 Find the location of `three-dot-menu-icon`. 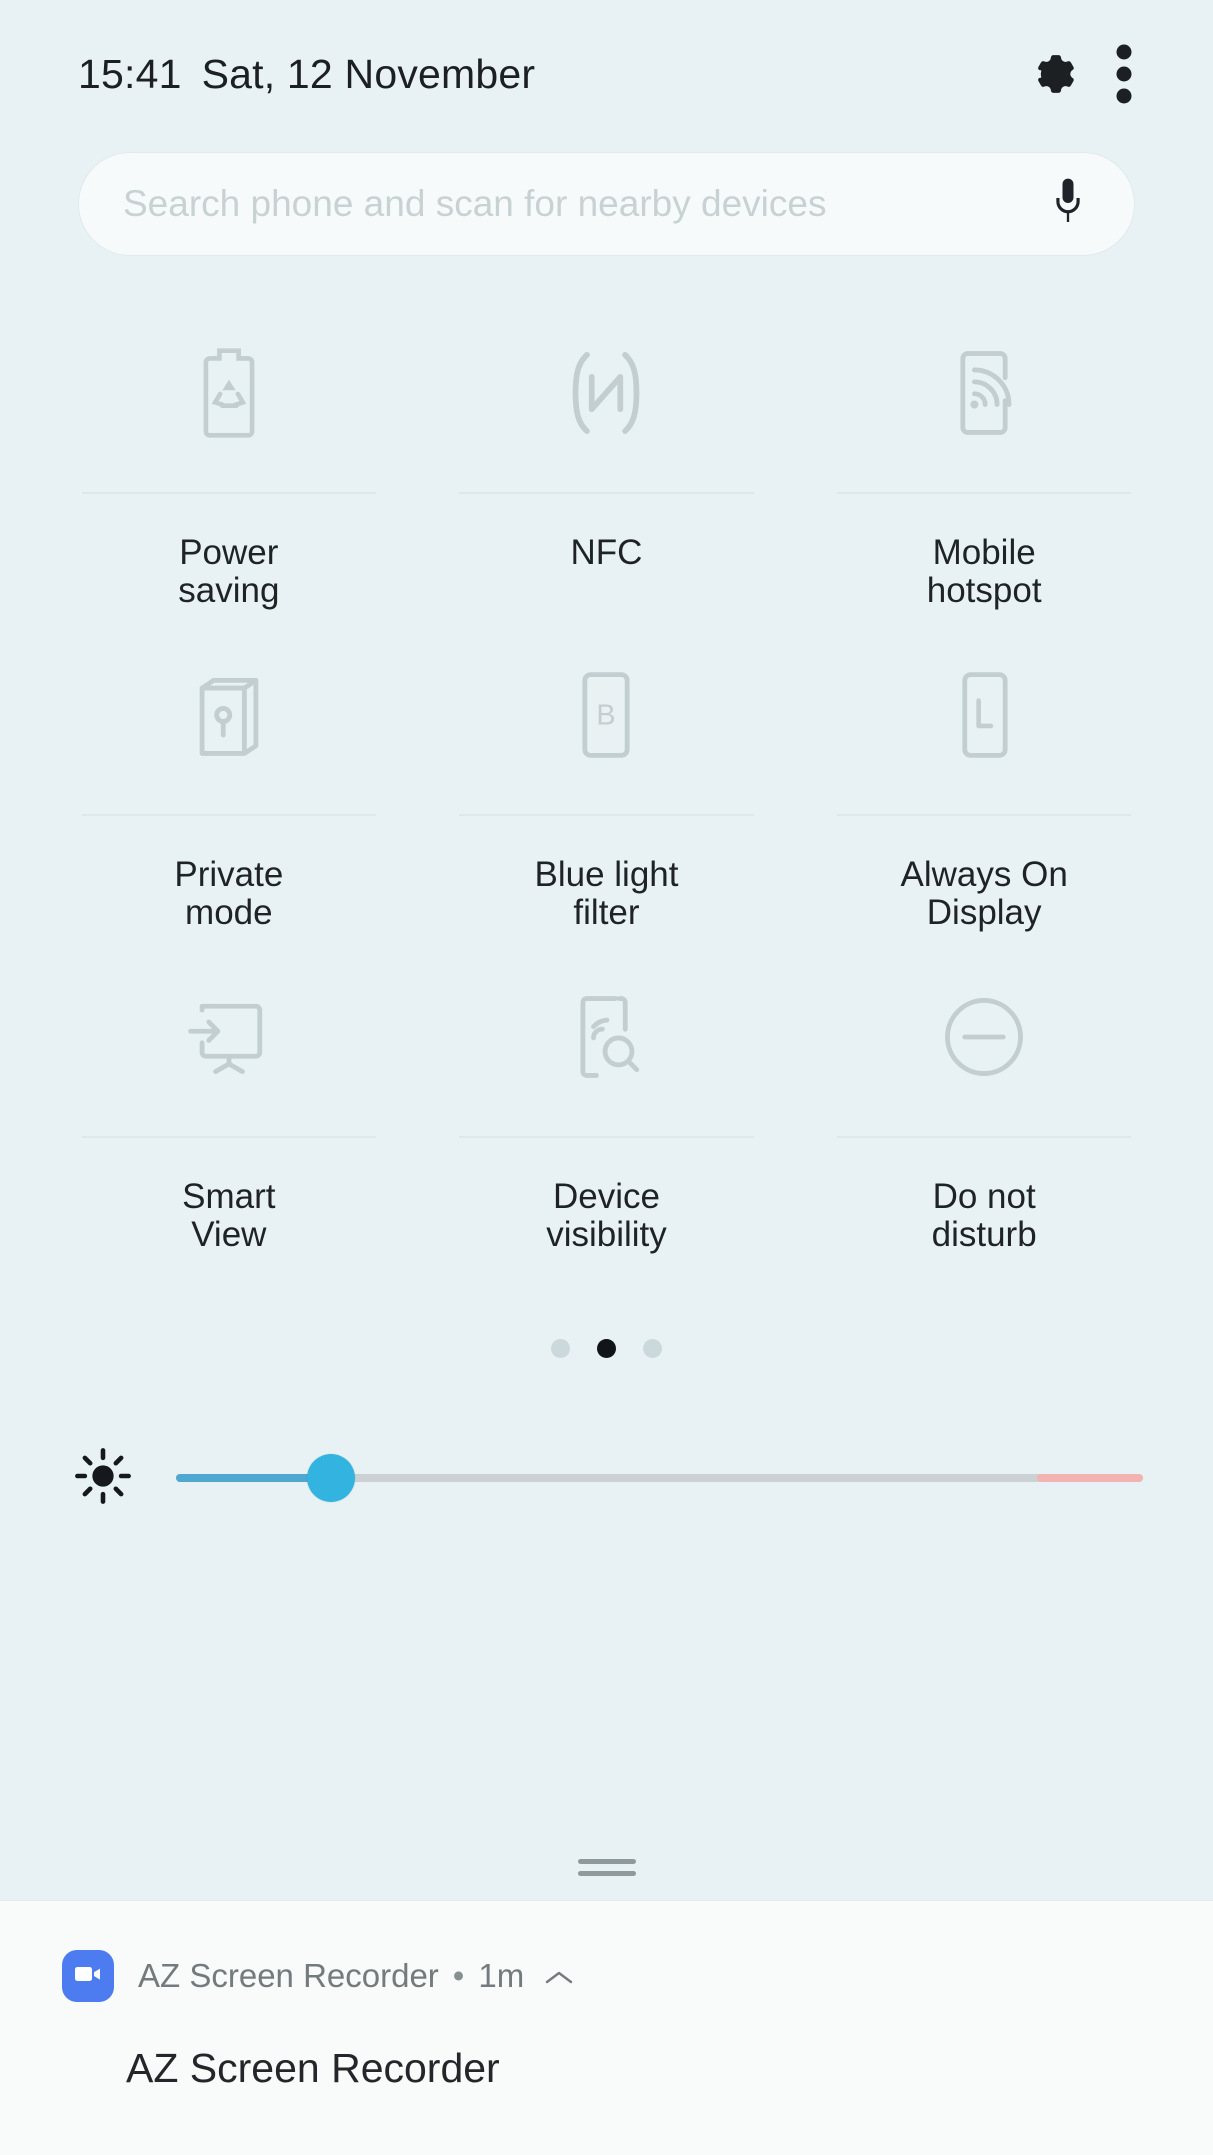

three-dot-menu-icon is located at coordinates (1124, 74).